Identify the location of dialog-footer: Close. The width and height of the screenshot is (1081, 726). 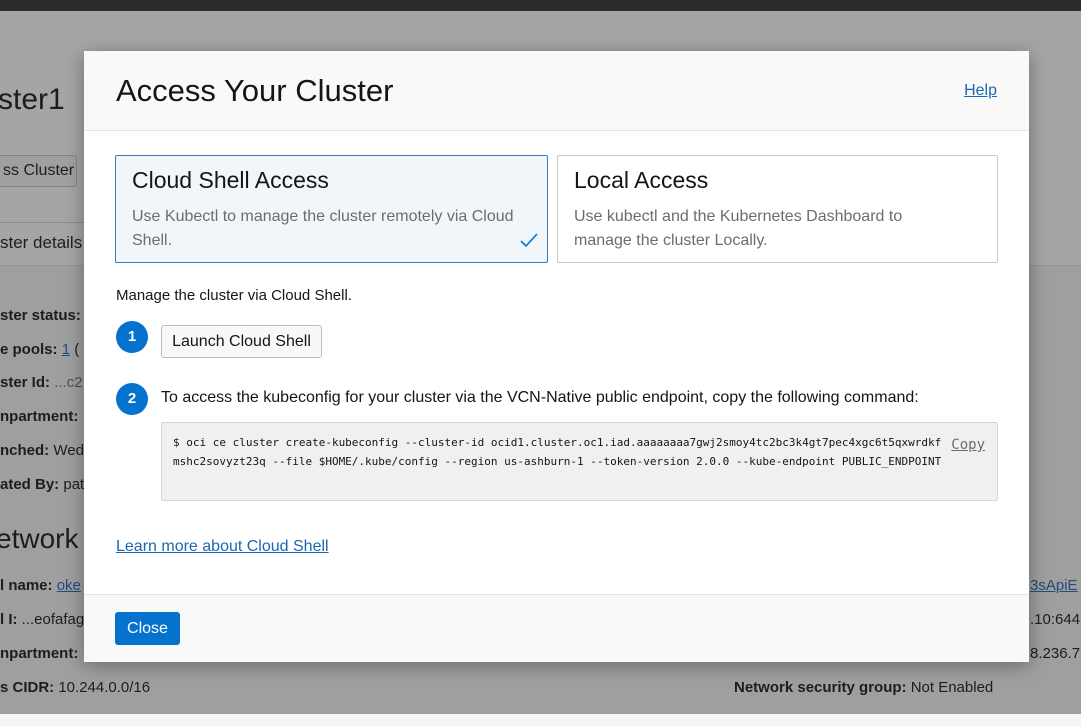
(556, 628).